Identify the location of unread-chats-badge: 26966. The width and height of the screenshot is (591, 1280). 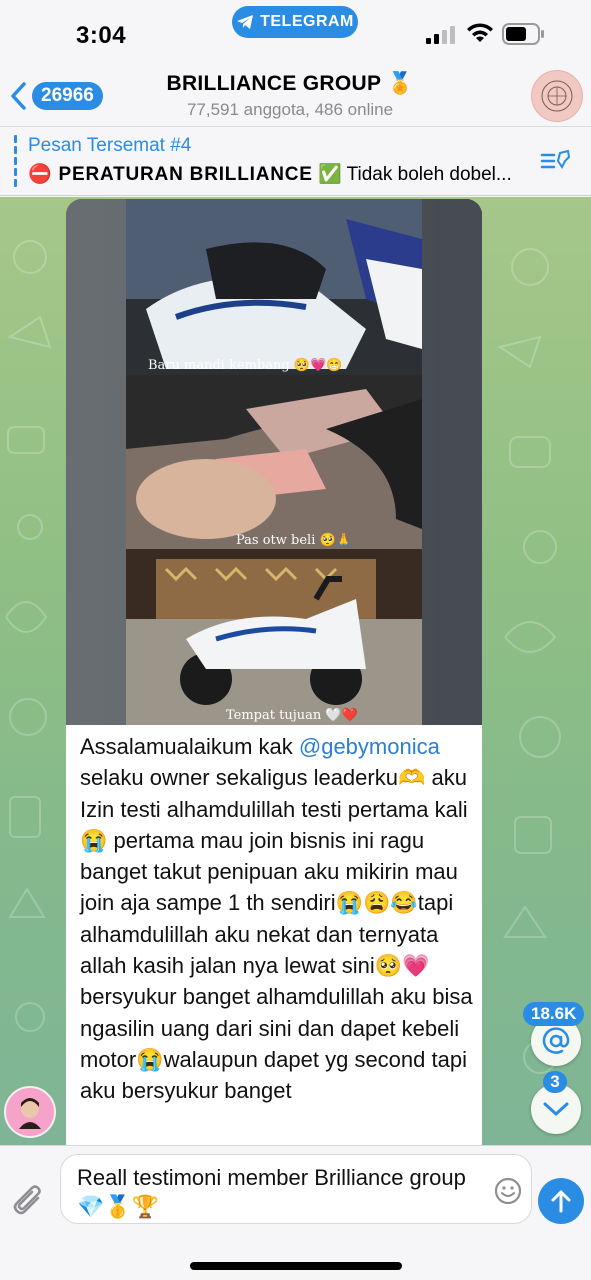
(67, 96).